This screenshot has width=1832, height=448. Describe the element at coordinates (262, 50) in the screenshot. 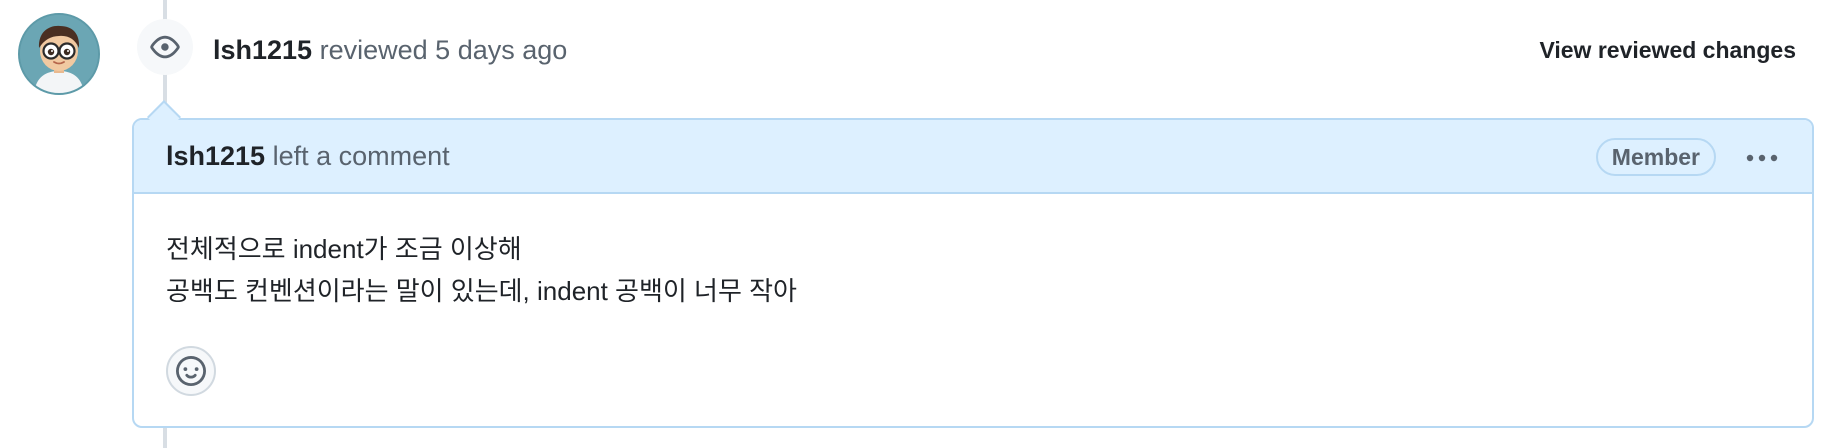

I see `review-author-link: lsh1215` at that location.